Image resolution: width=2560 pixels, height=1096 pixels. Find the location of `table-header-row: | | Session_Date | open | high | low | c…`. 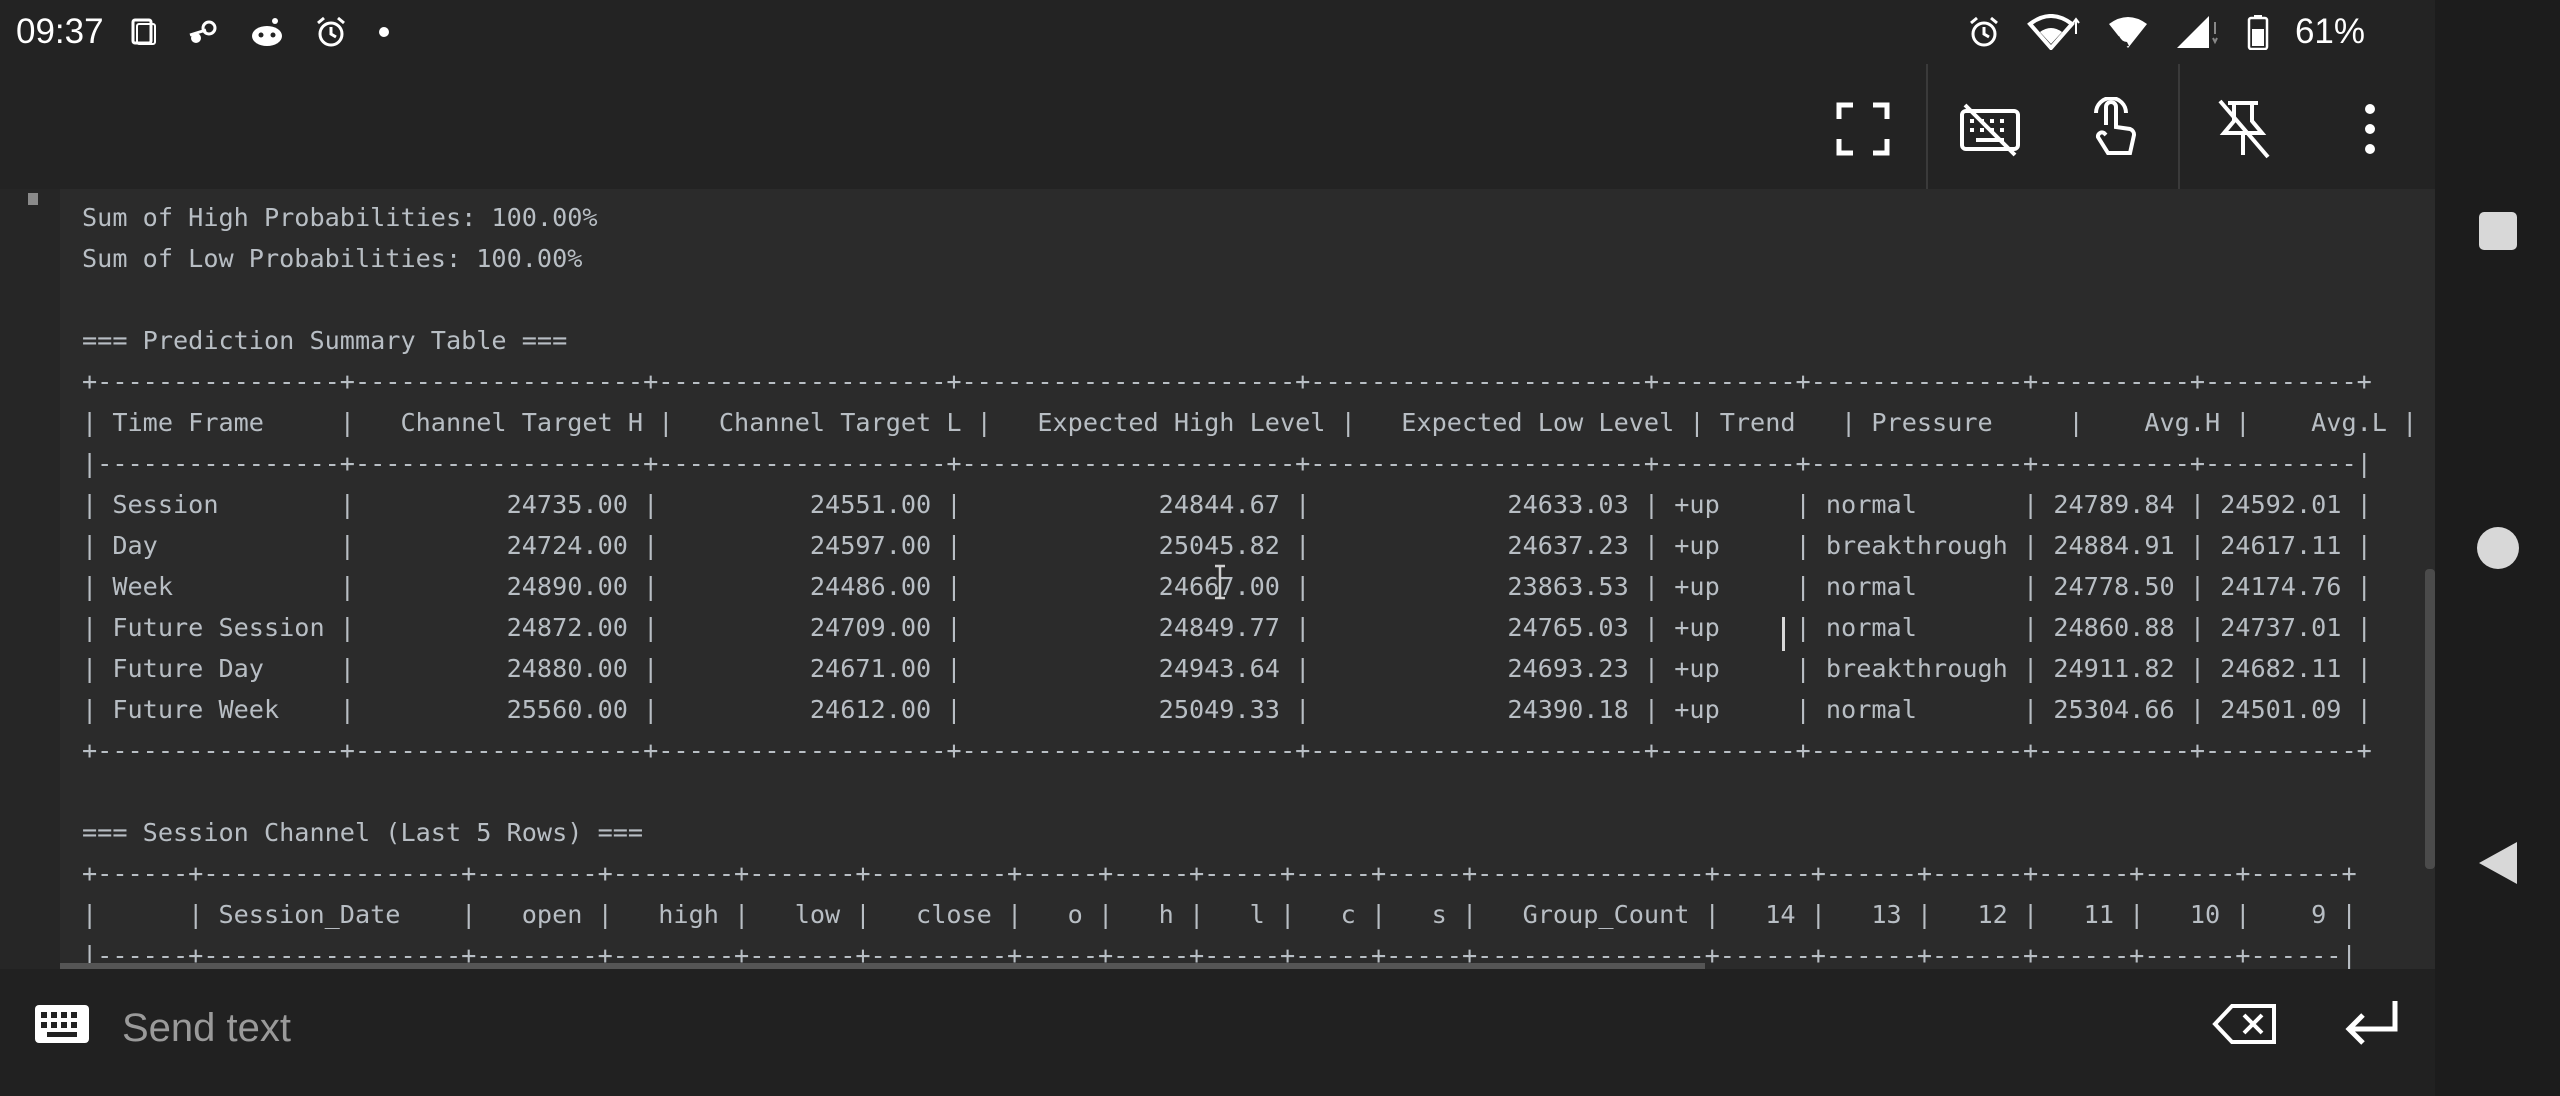

table-header-row: | | Session_Date | open | high | low | c… is located at coordinates (1219, 914).